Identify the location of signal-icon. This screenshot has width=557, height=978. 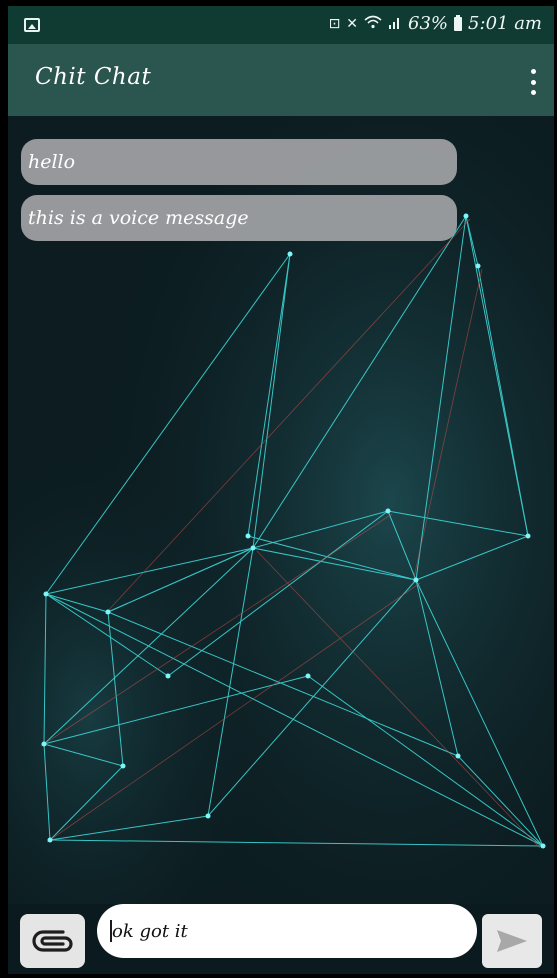
(395, 24).